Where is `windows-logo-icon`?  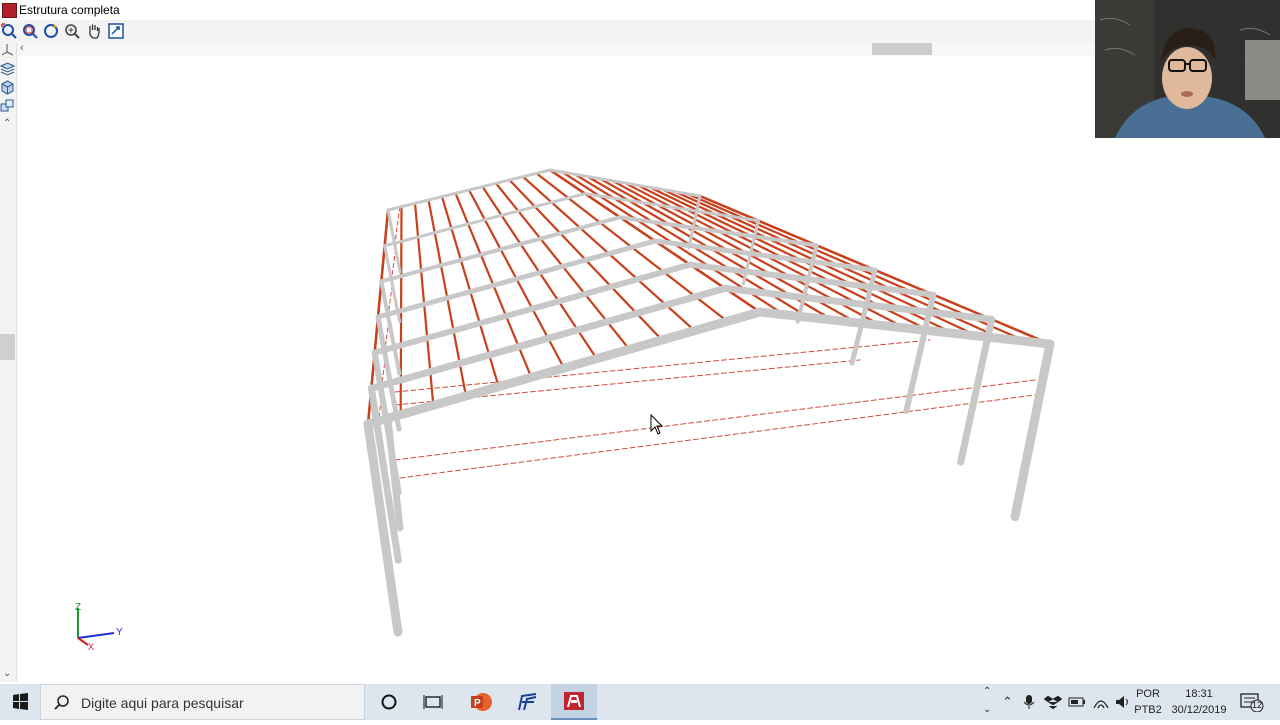 windows-logo-icon is located at coordinates (20, 701).